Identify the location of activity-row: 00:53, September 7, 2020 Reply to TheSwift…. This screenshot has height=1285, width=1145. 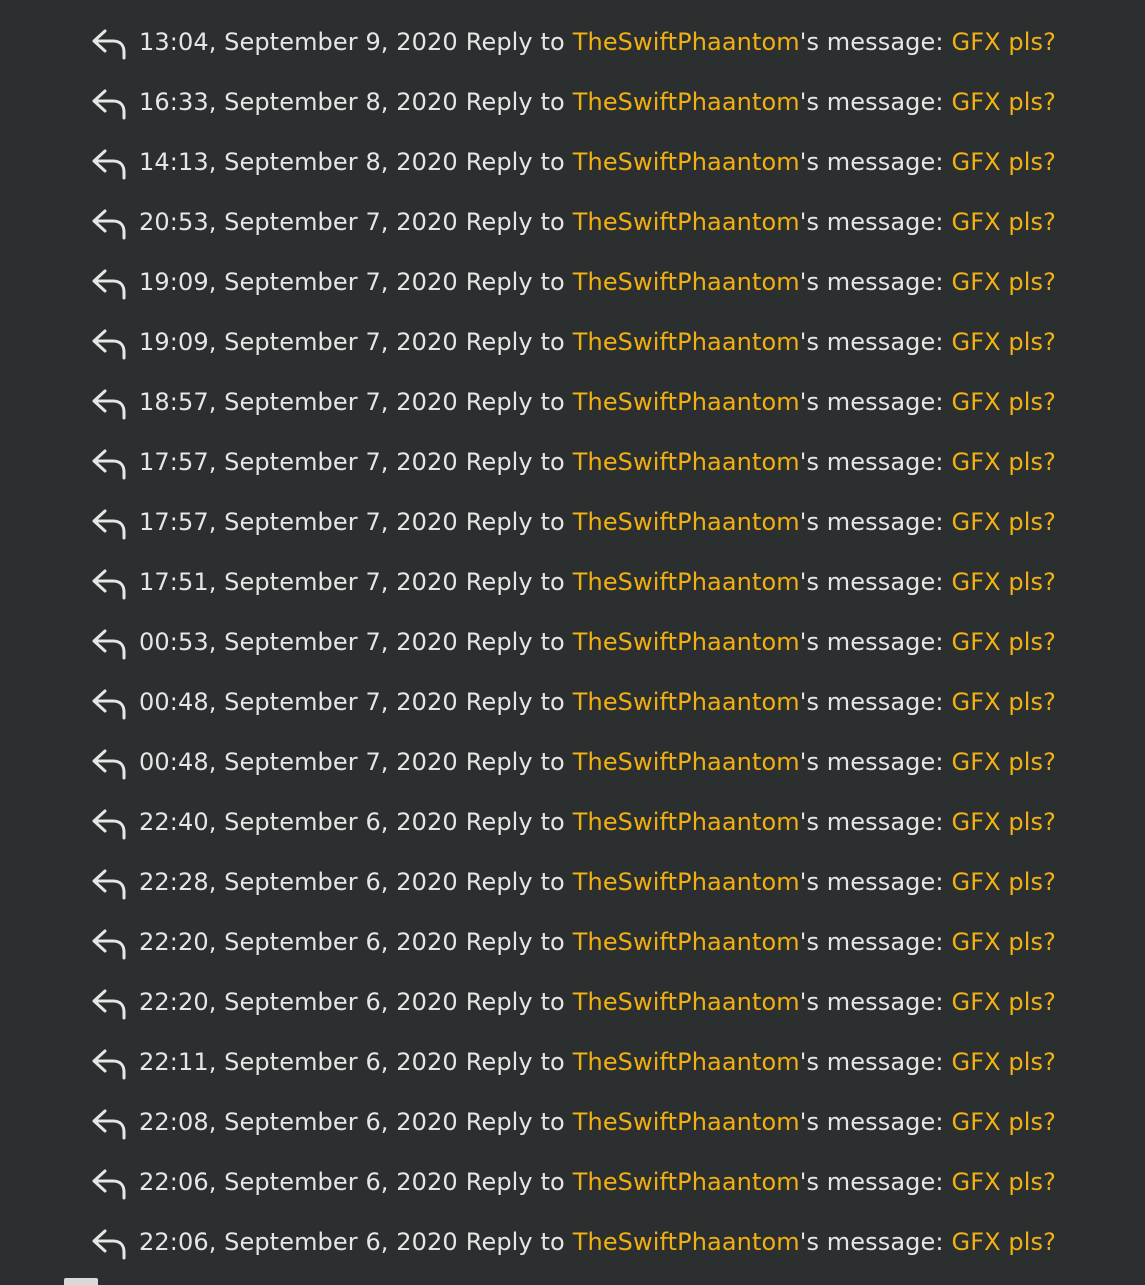
(572, 642).